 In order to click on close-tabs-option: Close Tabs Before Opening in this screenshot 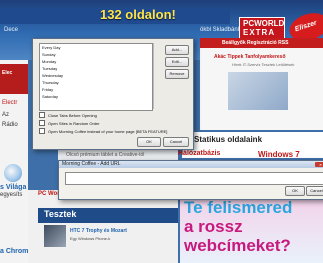, I will do `click(68, 115)`.